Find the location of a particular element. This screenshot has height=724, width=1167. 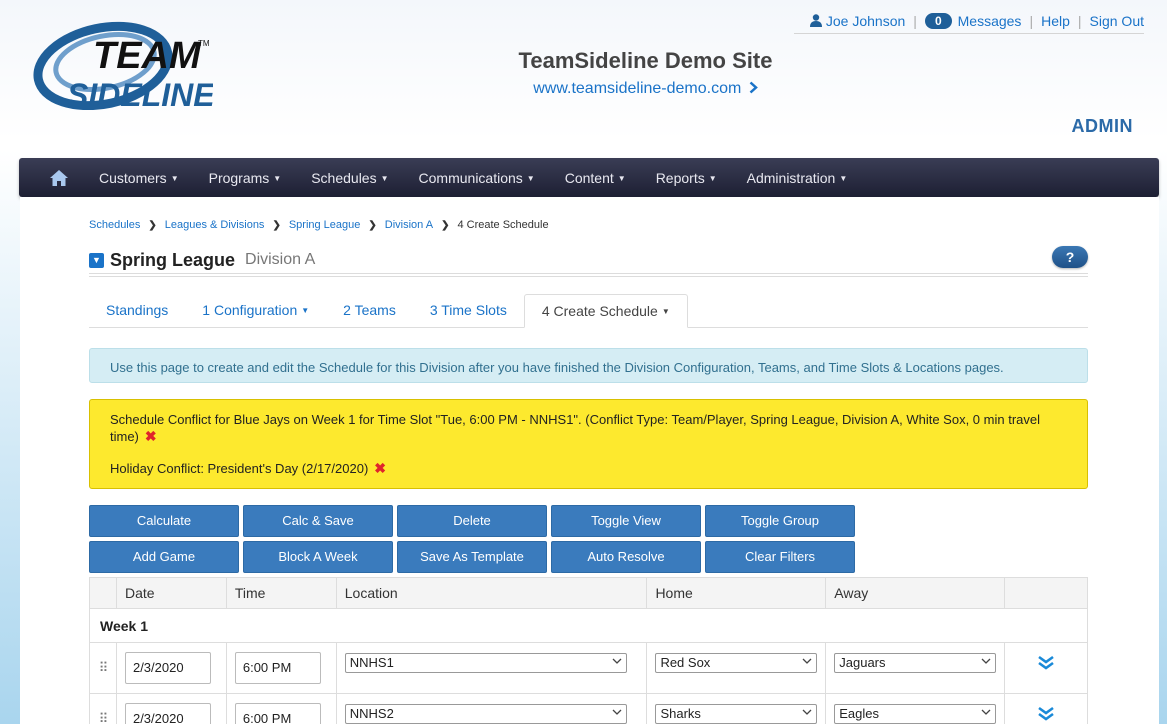

drag-handle-icon: ⠿ is located at coordinates (103, 667).